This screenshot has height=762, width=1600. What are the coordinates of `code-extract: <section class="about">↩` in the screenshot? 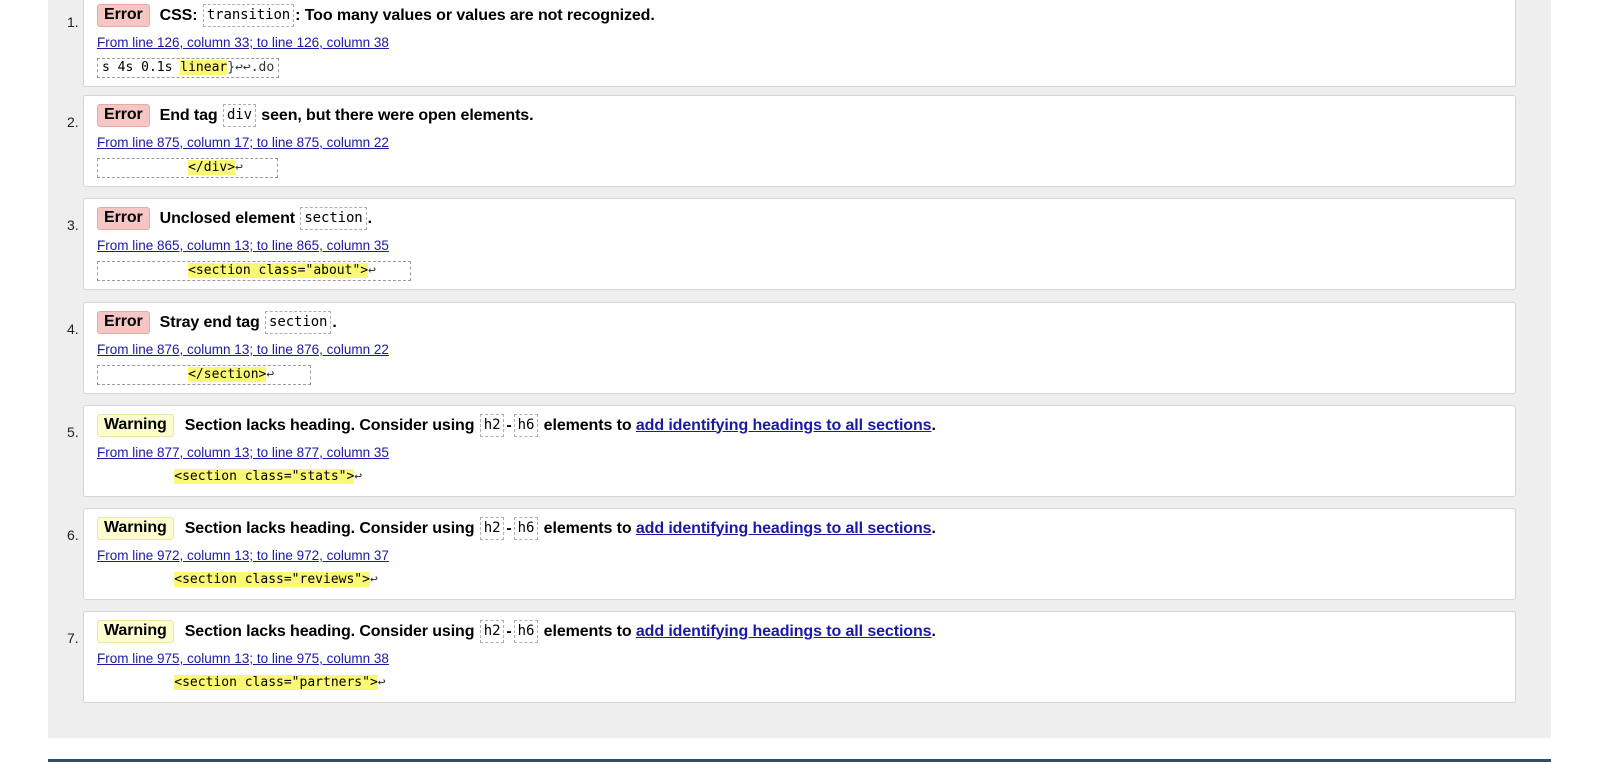 It's located at (254, 271).